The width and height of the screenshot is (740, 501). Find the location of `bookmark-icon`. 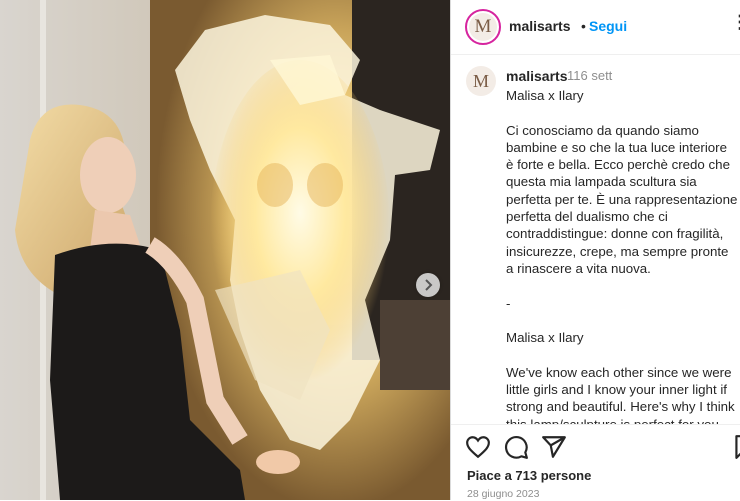

bookmark-icon is located at coordinates (735, 447).